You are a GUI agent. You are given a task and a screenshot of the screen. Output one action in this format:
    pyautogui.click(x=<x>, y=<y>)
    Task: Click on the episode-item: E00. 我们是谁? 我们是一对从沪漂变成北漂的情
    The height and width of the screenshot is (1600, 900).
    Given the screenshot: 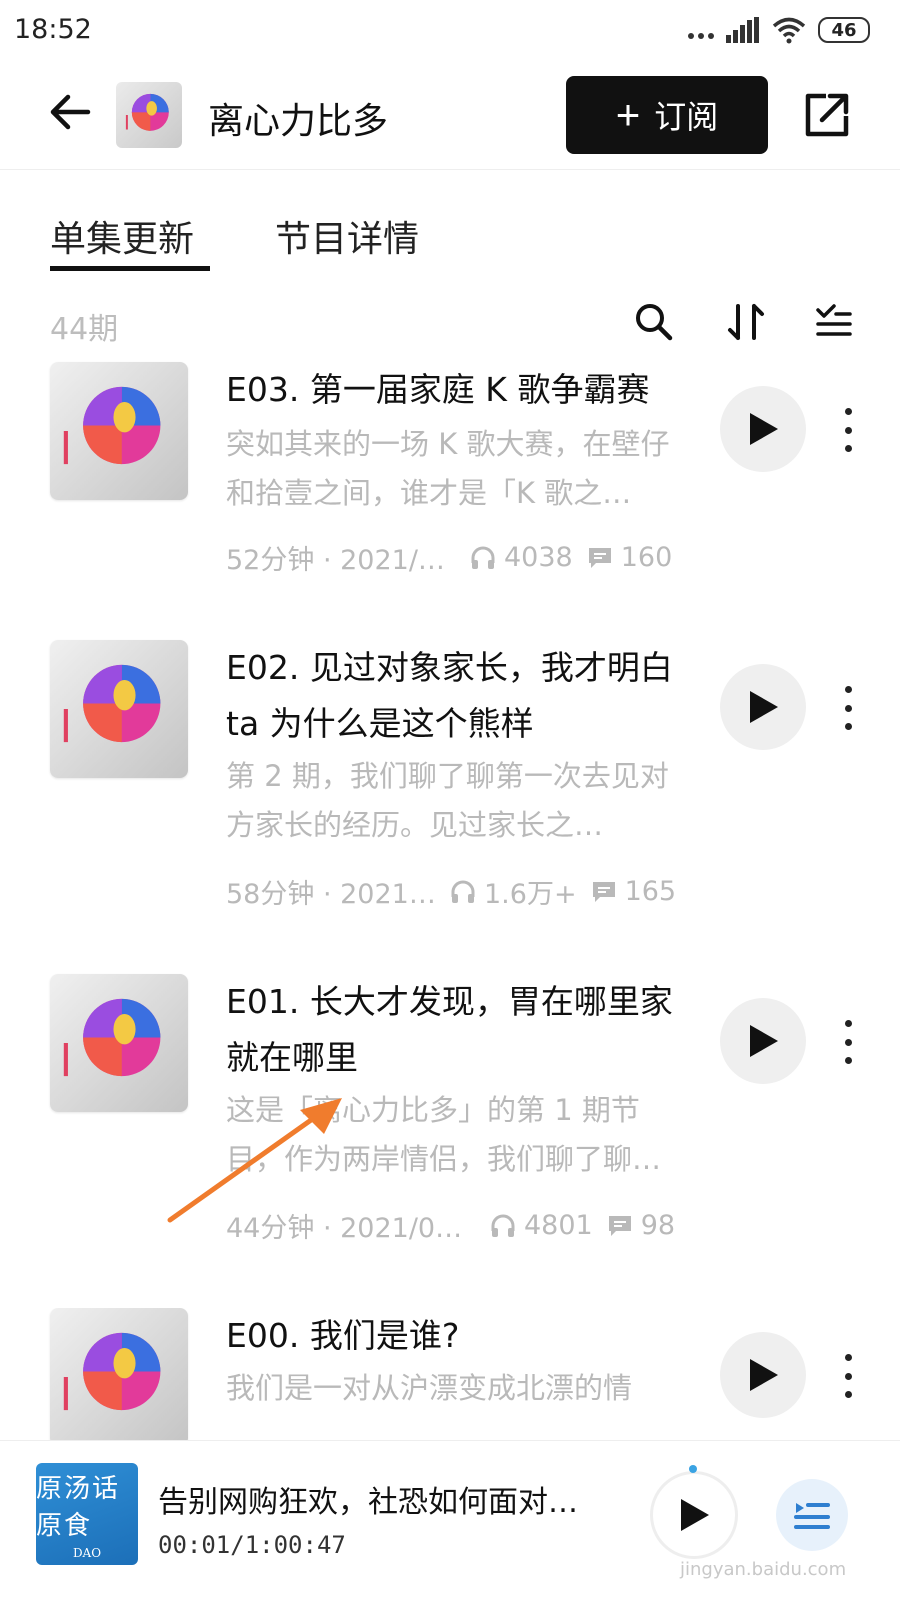 What is the action you would take?
    pyautogui.click(x=450, y=1374)
    